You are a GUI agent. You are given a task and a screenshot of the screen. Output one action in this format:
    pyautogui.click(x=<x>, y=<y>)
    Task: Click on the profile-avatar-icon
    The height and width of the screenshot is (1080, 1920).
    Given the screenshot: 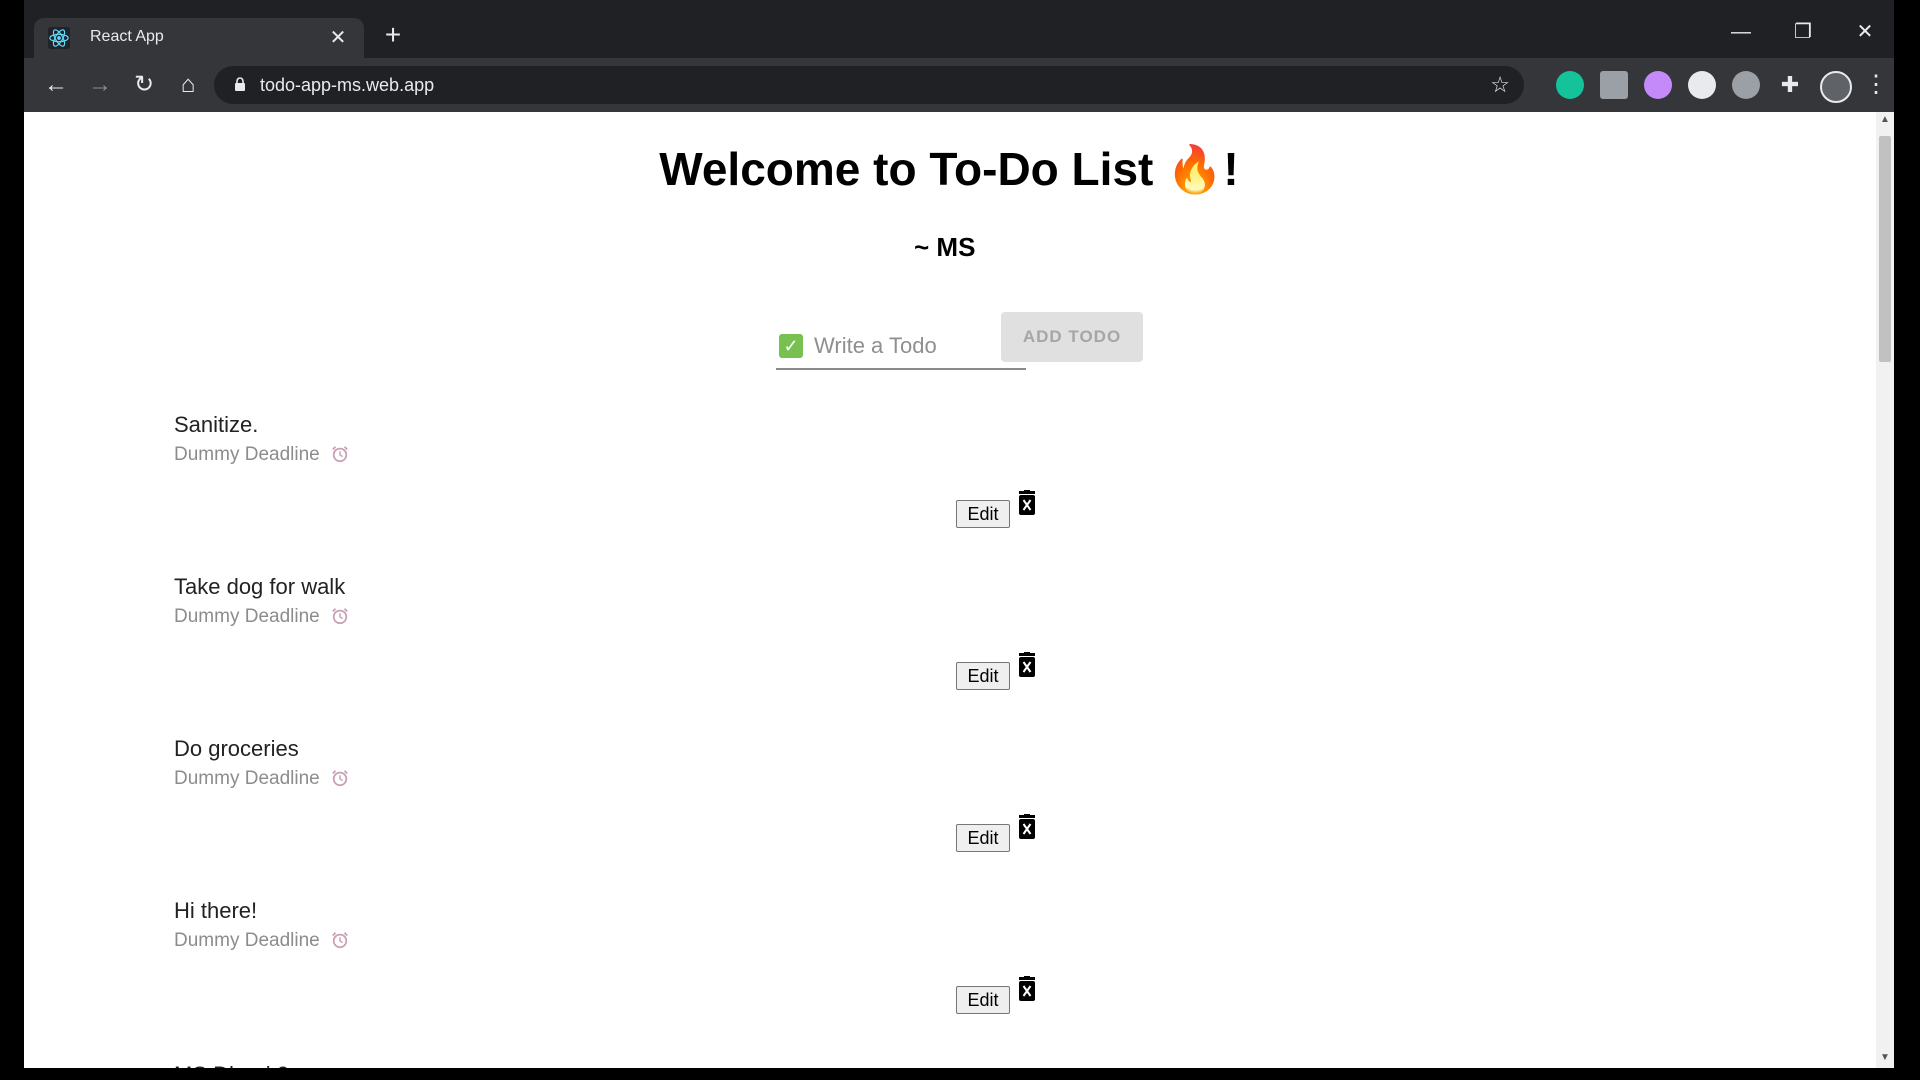 What is the action you would take?
    pyautogui.click(x=1836, y=87)
    